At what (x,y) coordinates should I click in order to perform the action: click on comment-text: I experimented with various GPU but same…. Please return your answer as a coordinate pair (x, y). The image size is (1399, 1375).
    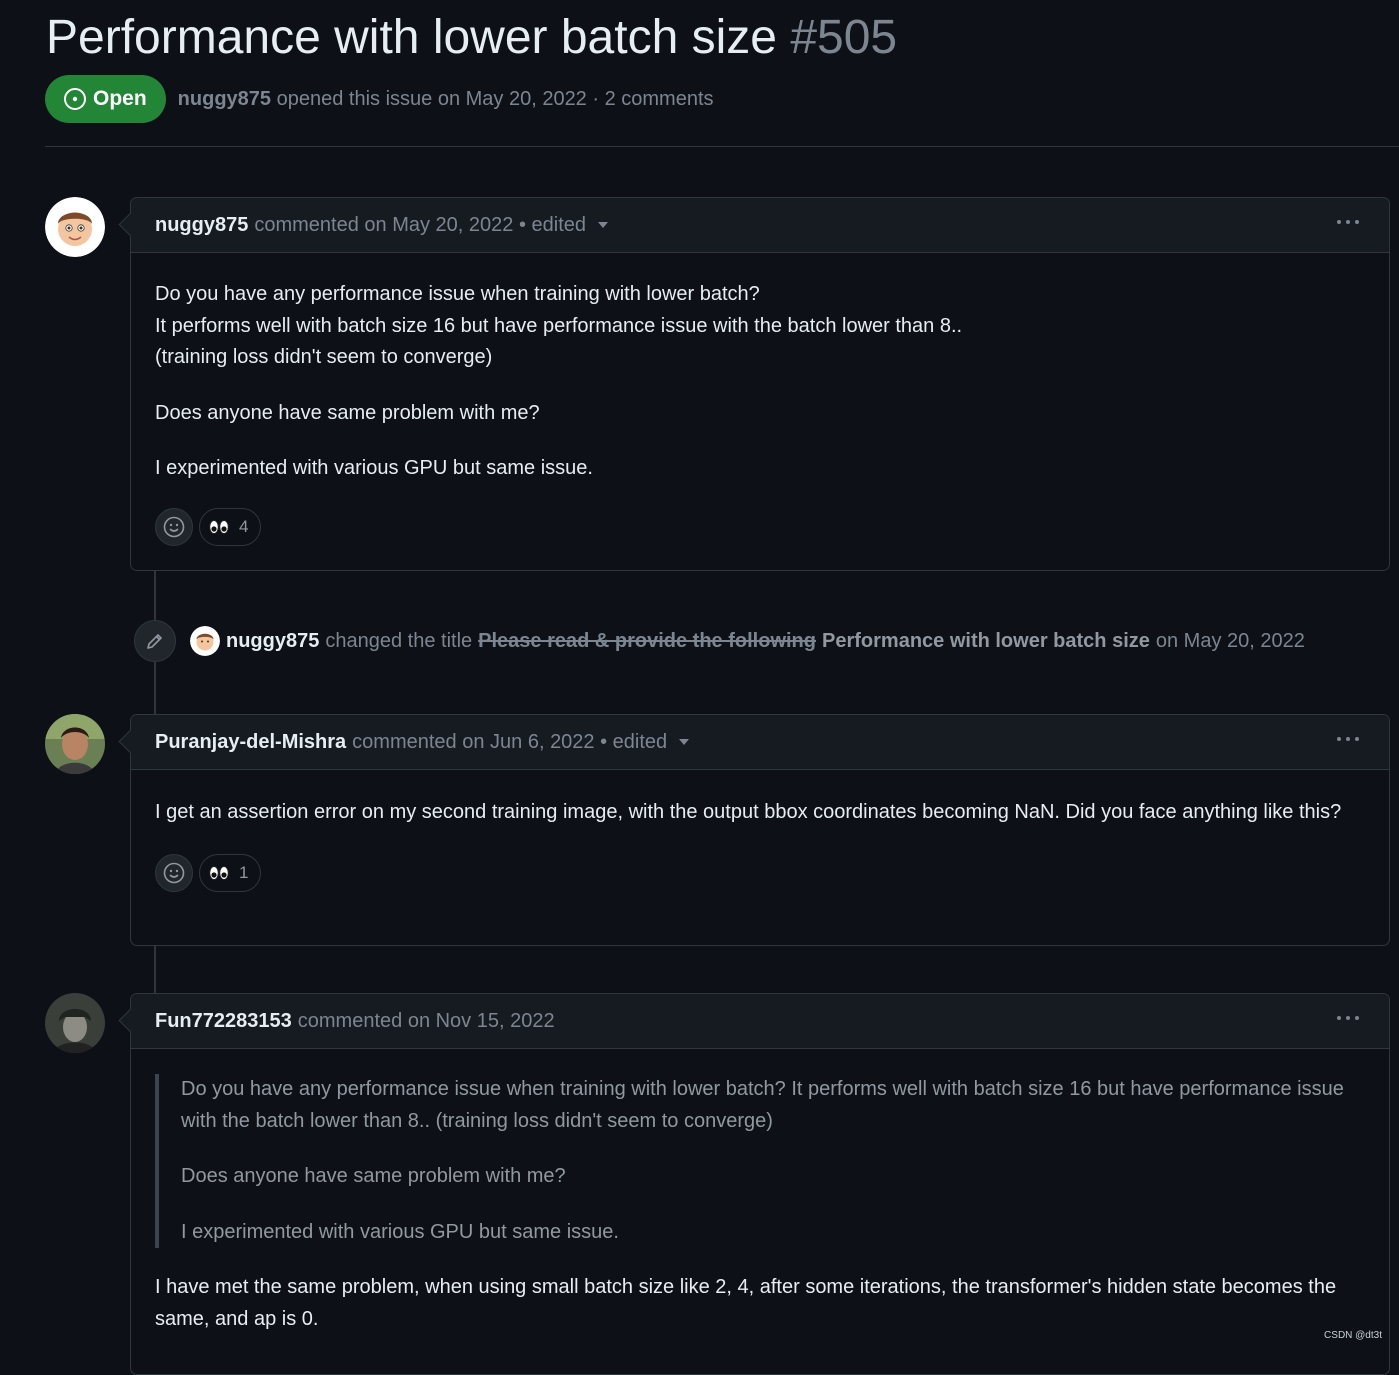
    Looking at the image, I should click on (374, 468).